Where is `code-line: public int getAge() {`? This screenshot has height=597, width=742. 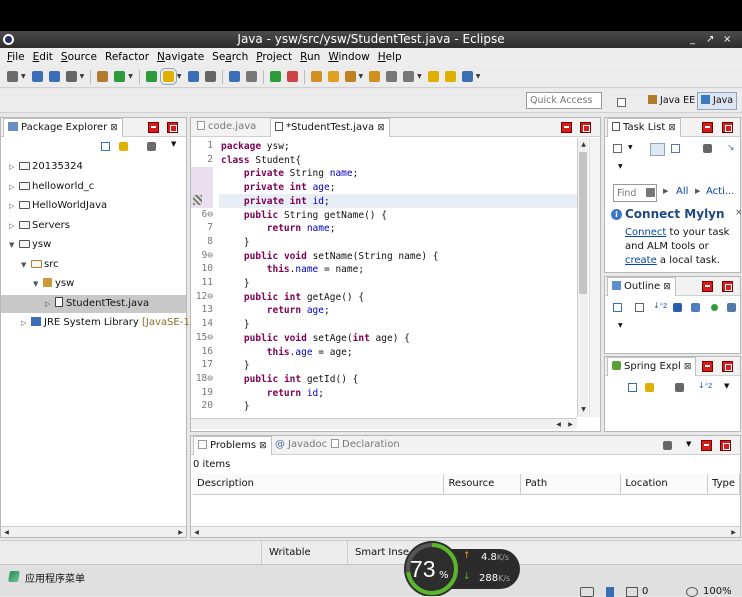
code-line: public int getAge() { is located at coordinates (292, 298).